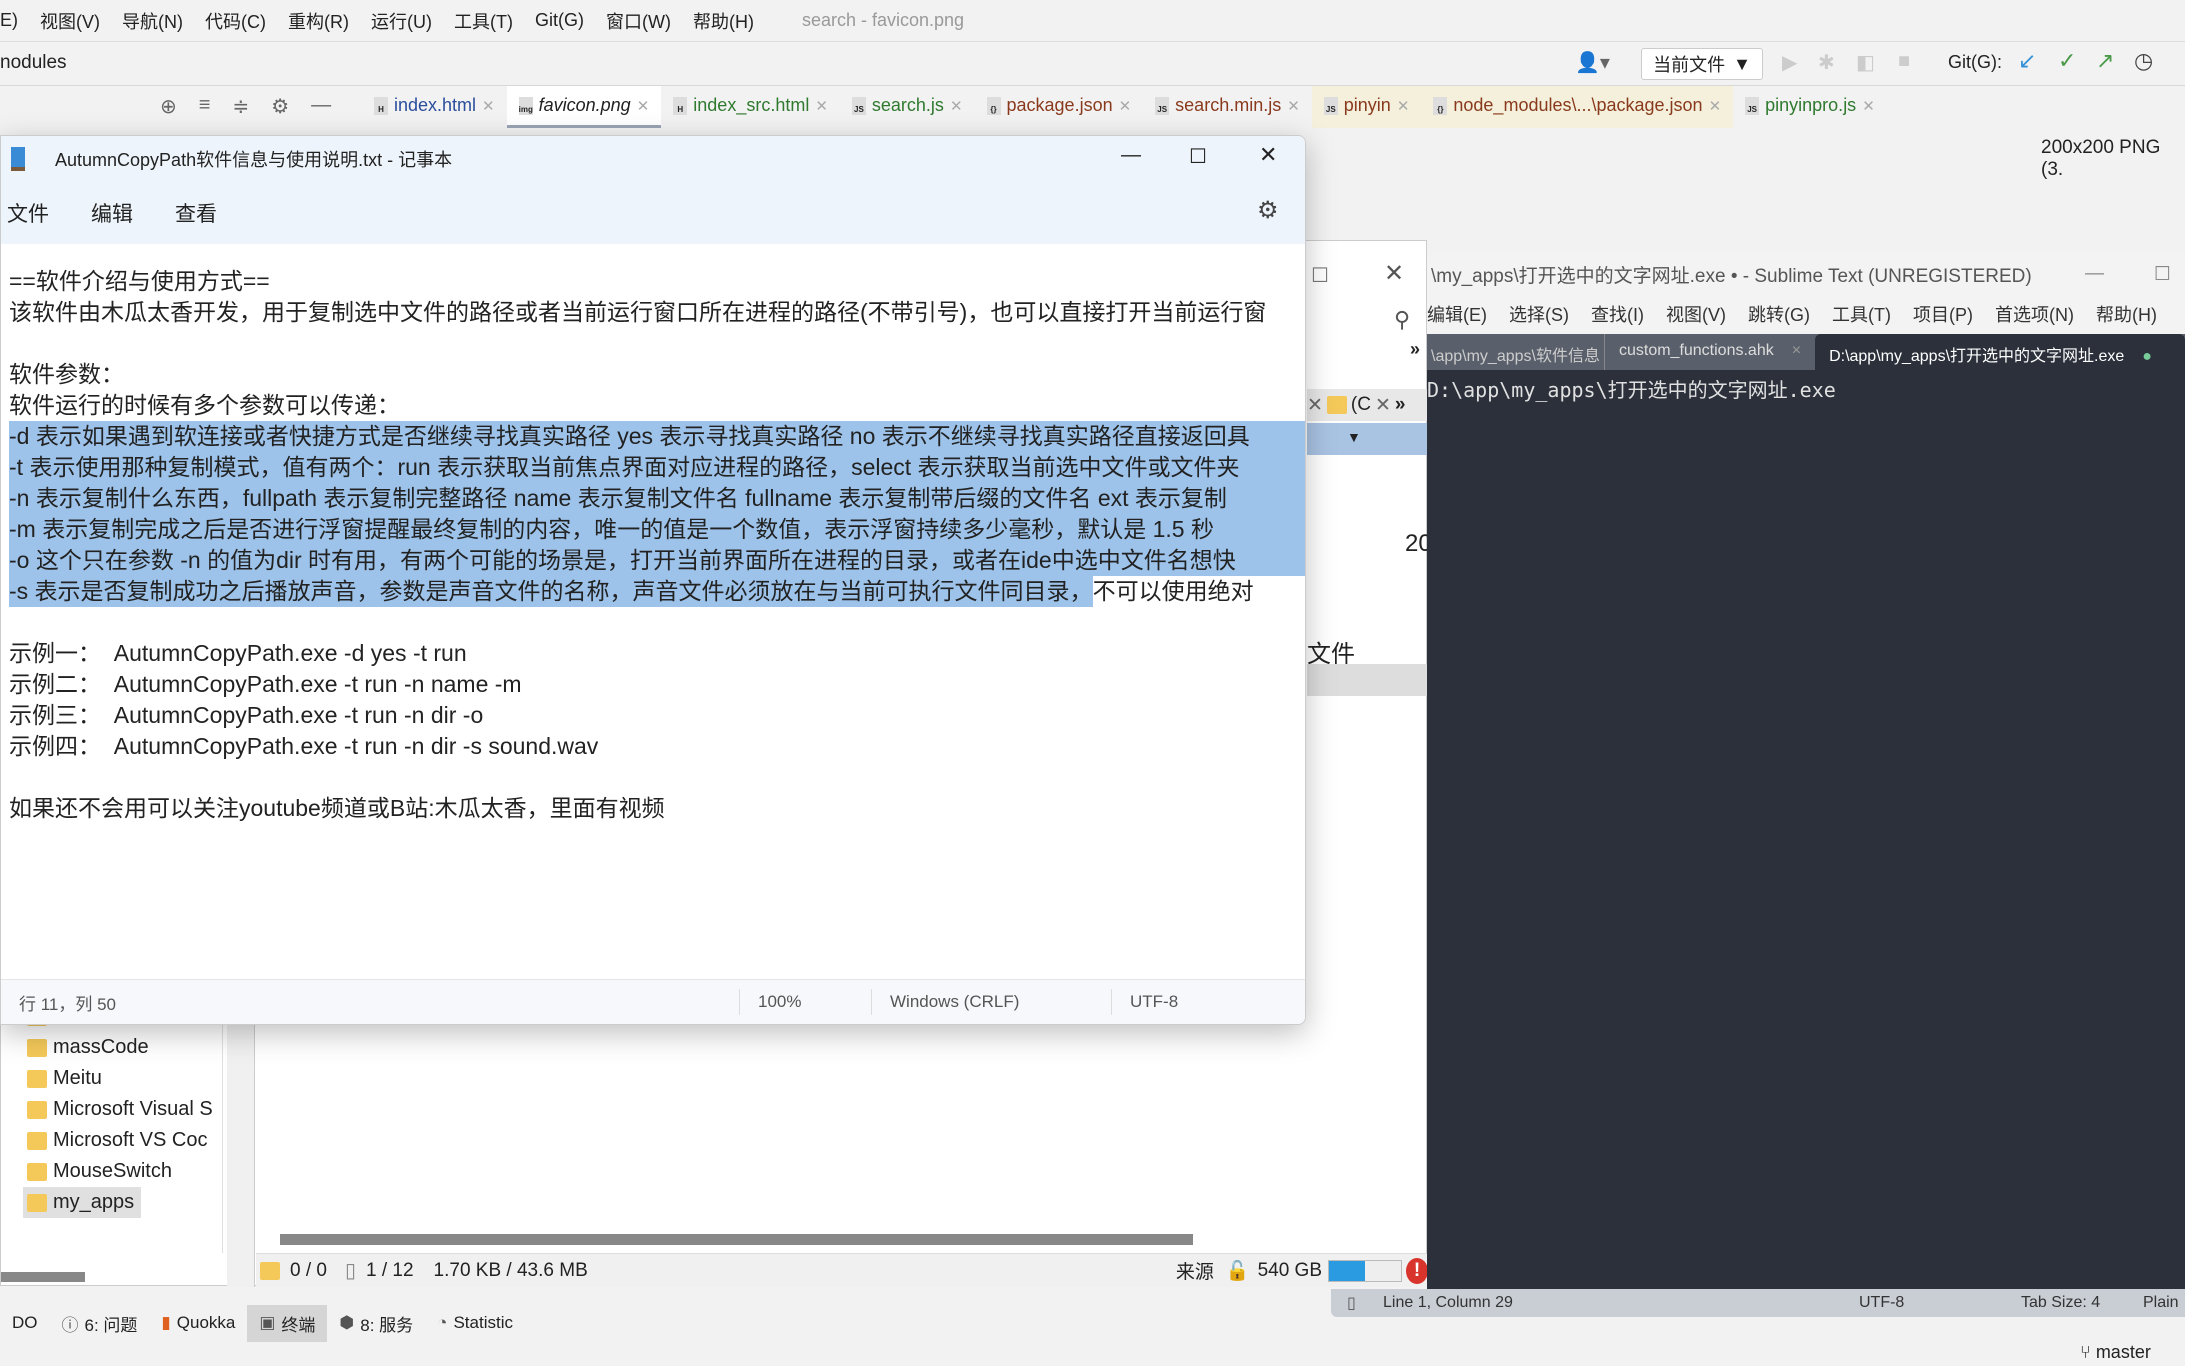 The width and height of the screenshot is (2185, 1366). Describe the element at coordinates (1881, 1303) in the screenshot. I see `sublime-encoding: UTF-8` at that location.